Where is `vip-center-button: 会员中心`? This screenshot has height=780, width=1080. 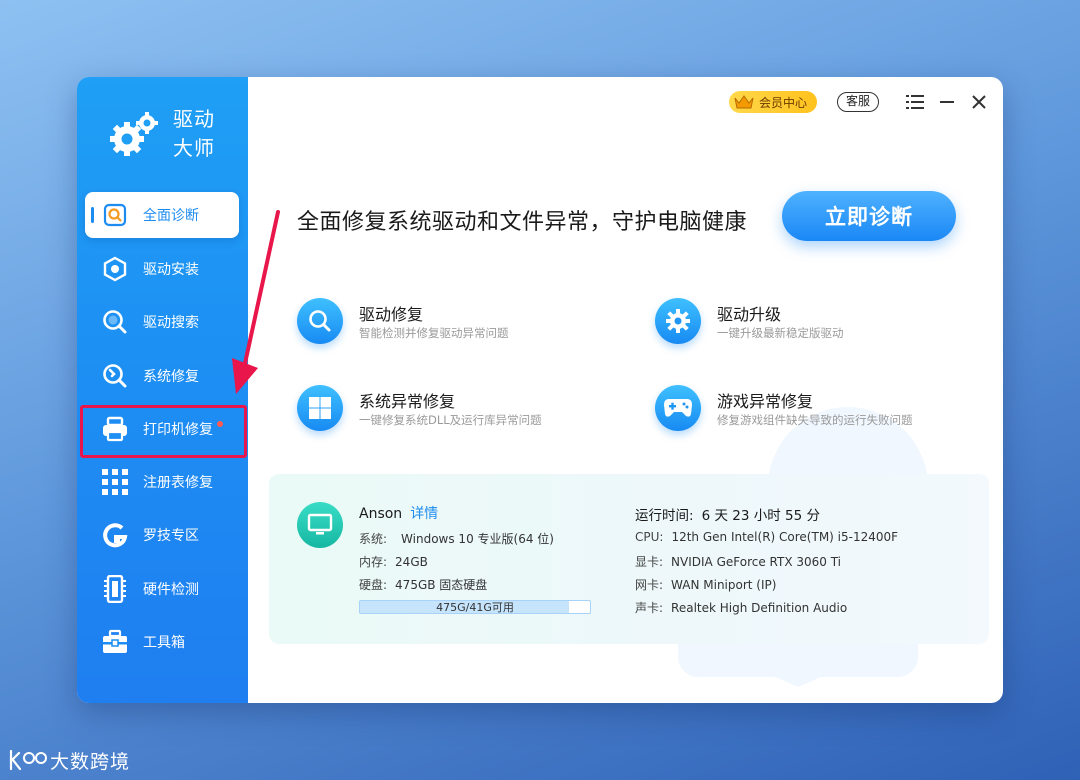
vip-center-button: 会员中心 is located at coordinates (772, 102).